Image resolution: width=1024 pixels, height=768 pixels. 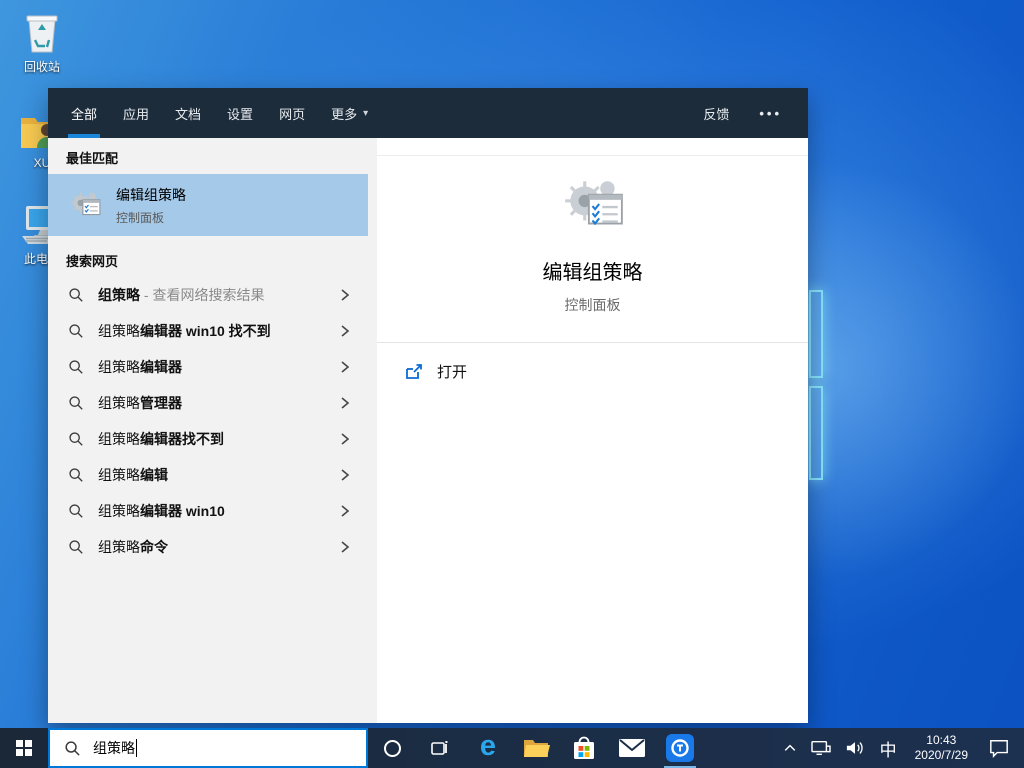 I want to click on action-center-button, so click(x=1001, y=748).